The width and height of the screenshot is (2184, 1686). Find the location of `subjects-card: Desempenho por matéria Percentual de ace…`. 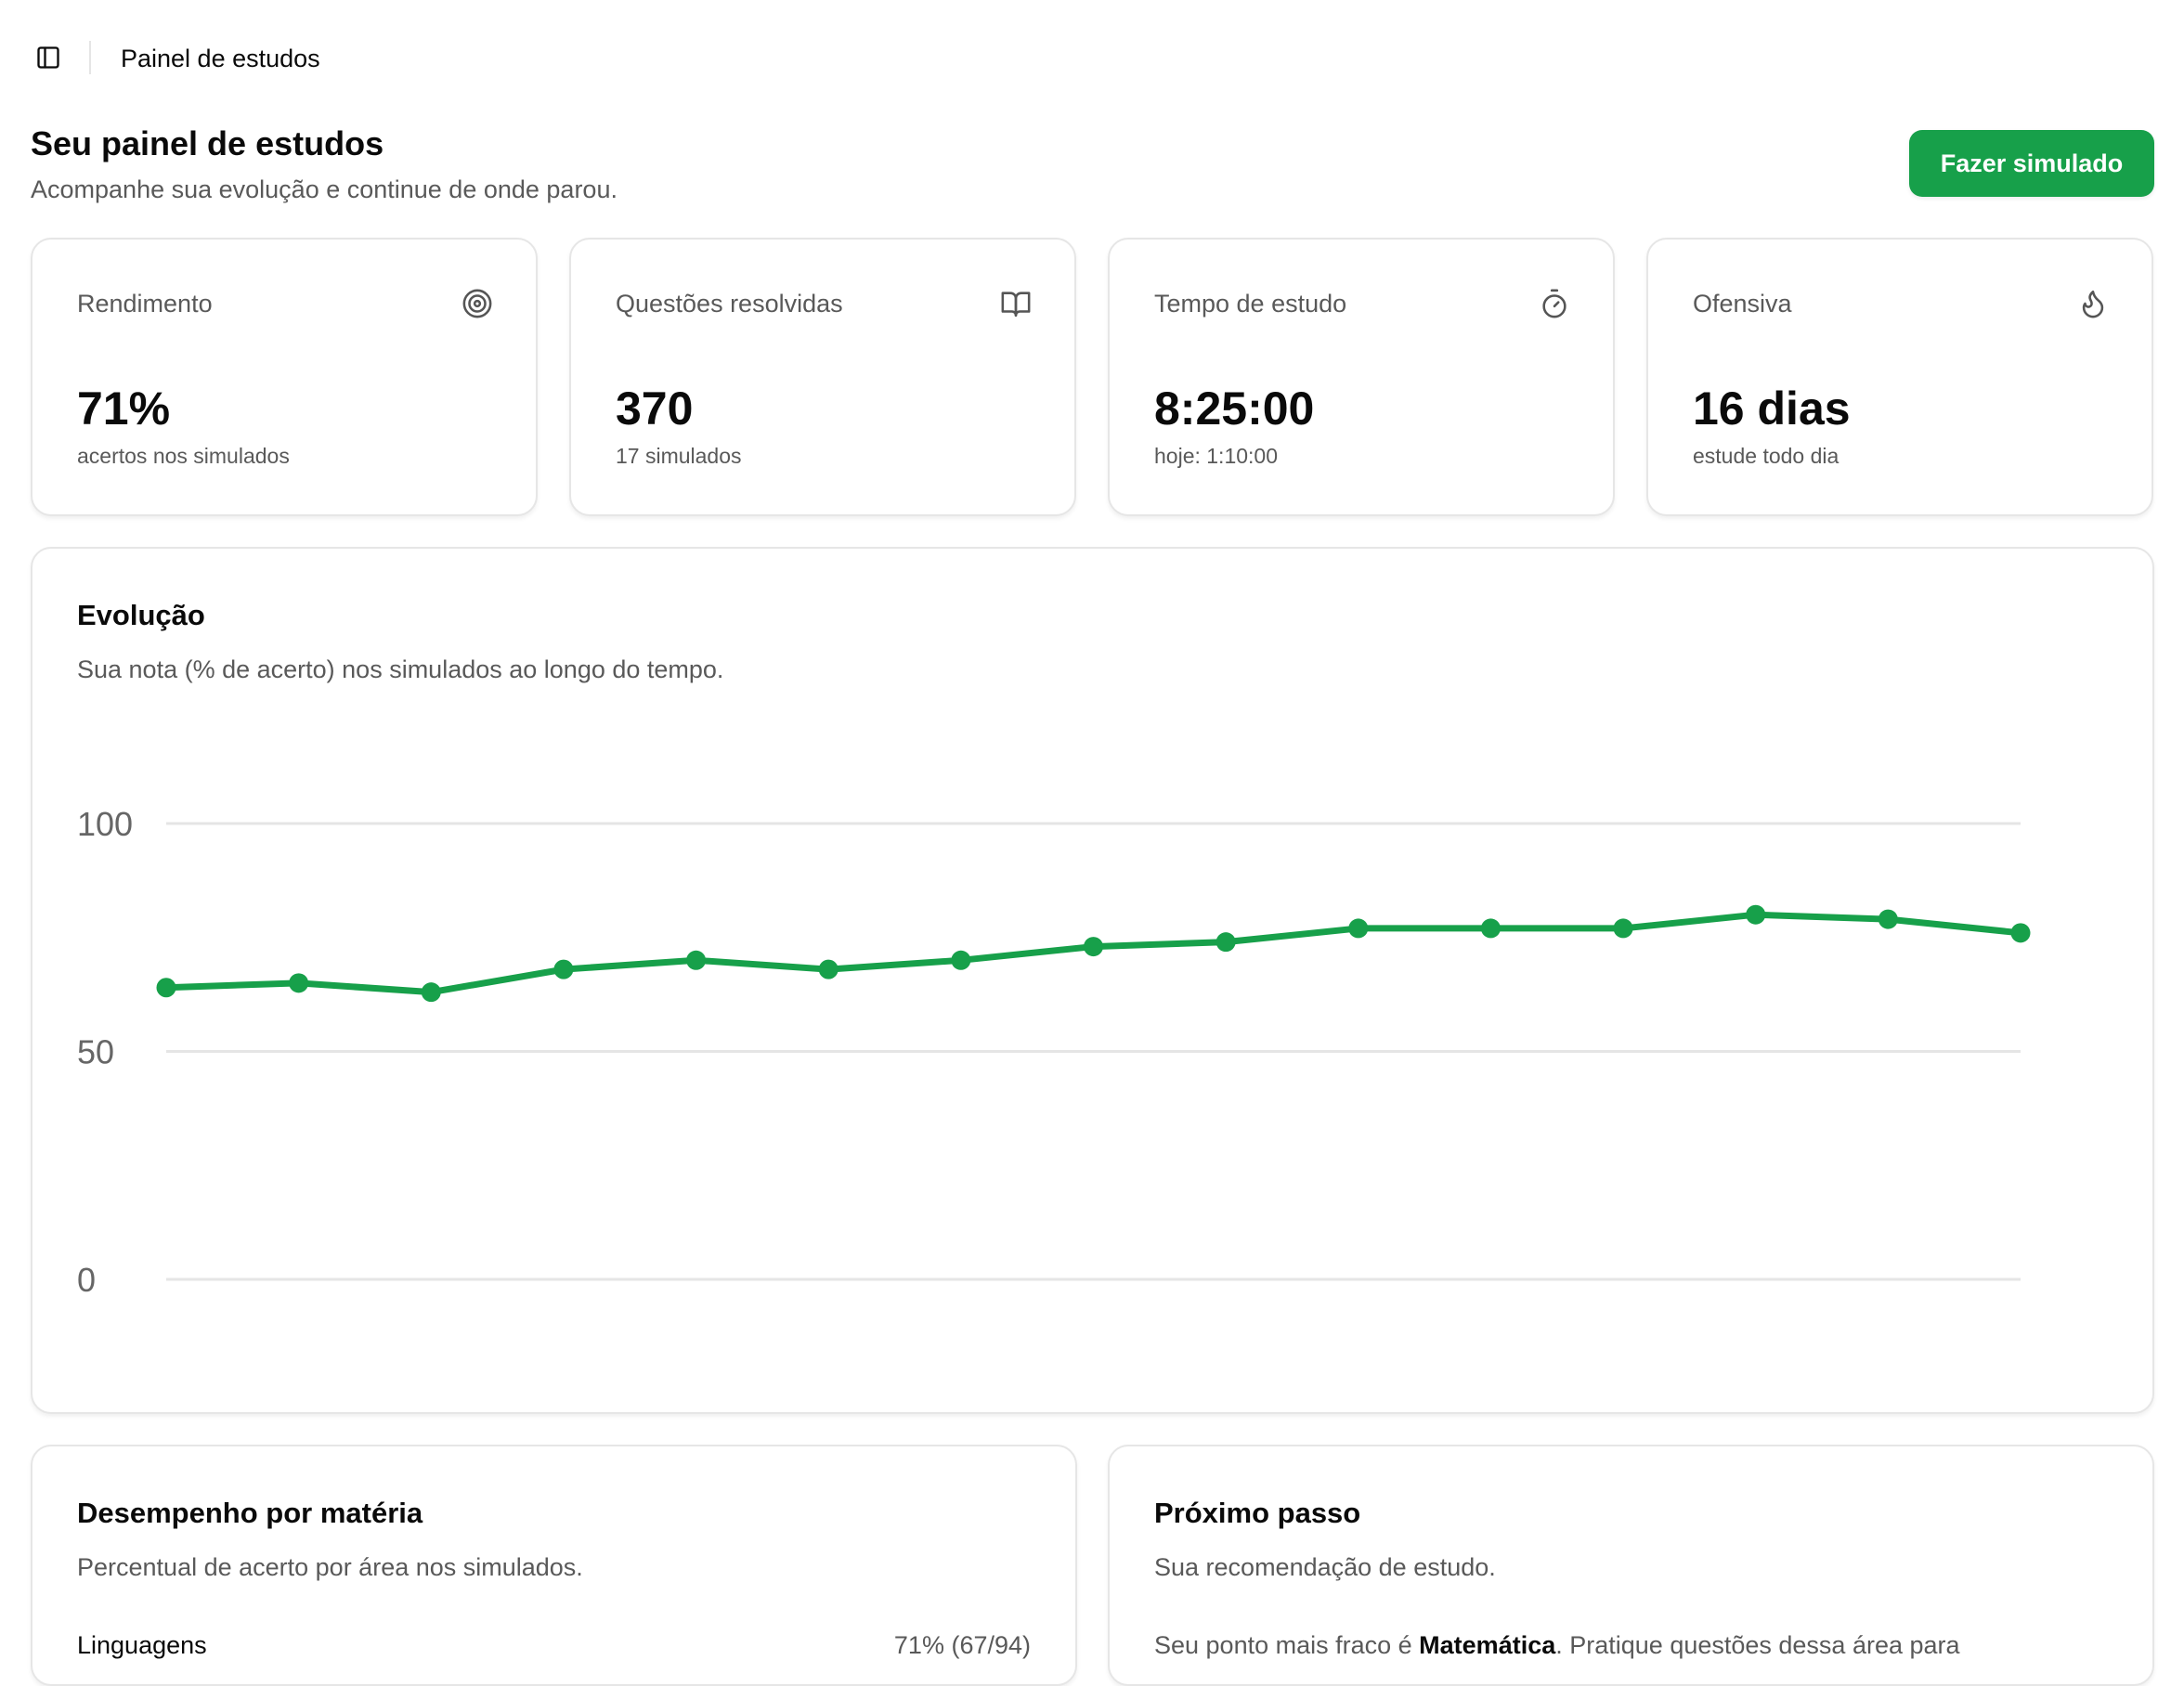

subjects-card: Desempenho por matéria Percentual de ace… is located at coordinates (554, 1566).